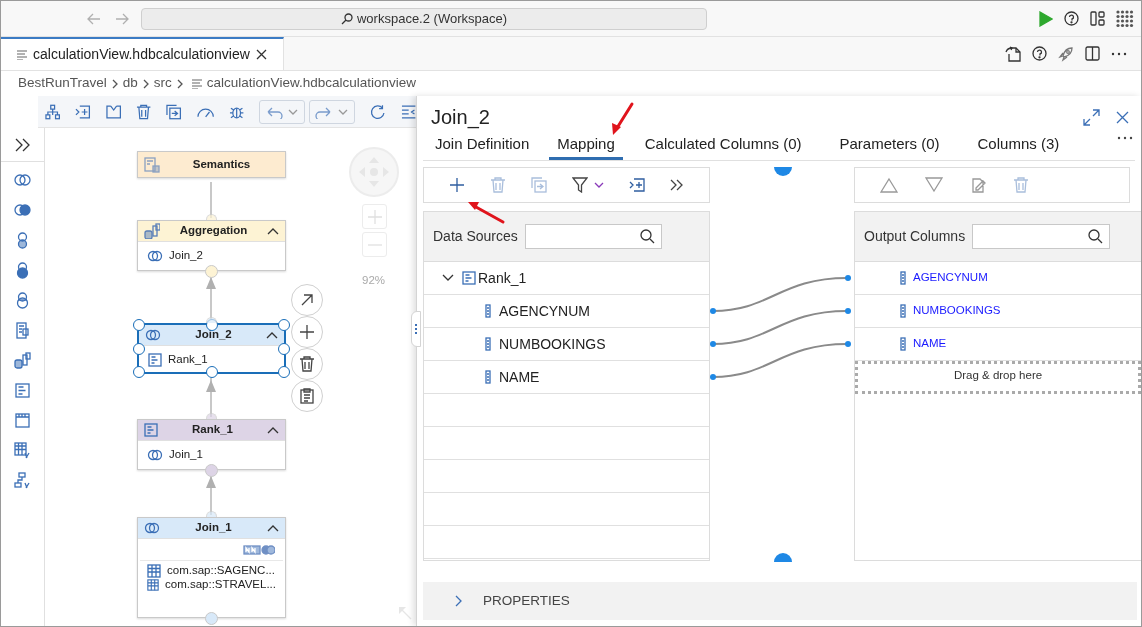 Image resolution: width=1142 pixels, height=627 pixels. I want to click on run-icon, so click(1046, 18).